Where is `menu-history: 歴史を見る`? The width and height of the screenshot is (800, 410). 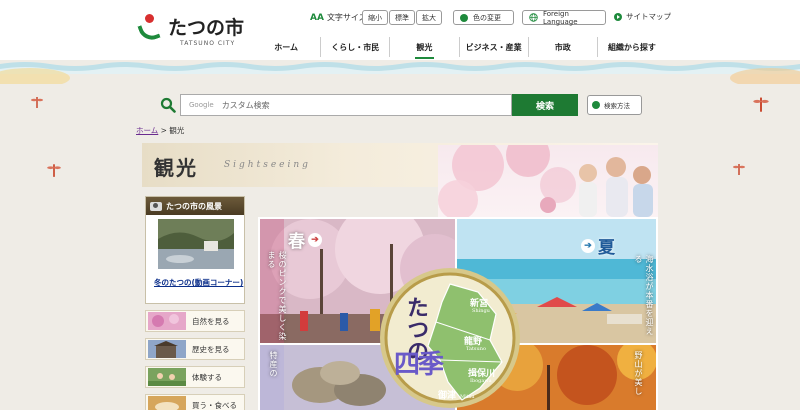 menu-history: 歴史を見る is located at coordinates (195, 349).